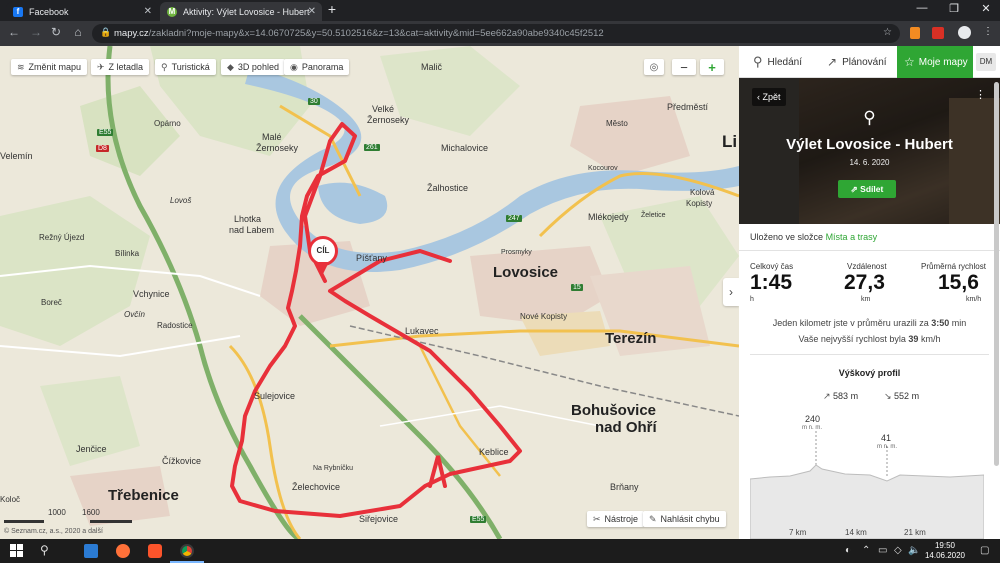  Describe the element at coordinates (869, 144) in the screenshot. I see `activity-title: Výlet Lovosice - Hubert` at that location.